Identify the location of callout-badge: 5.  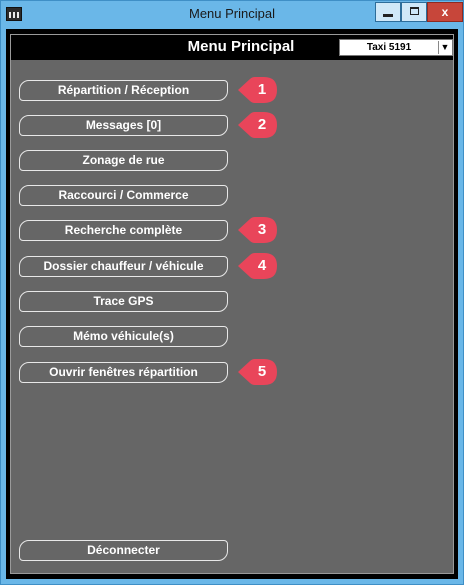
(258, 372).